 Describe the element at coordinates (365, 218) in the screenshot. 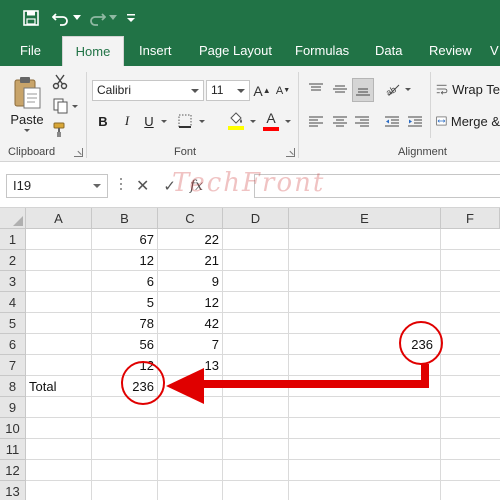

I see `column-header-e: E` at that location.